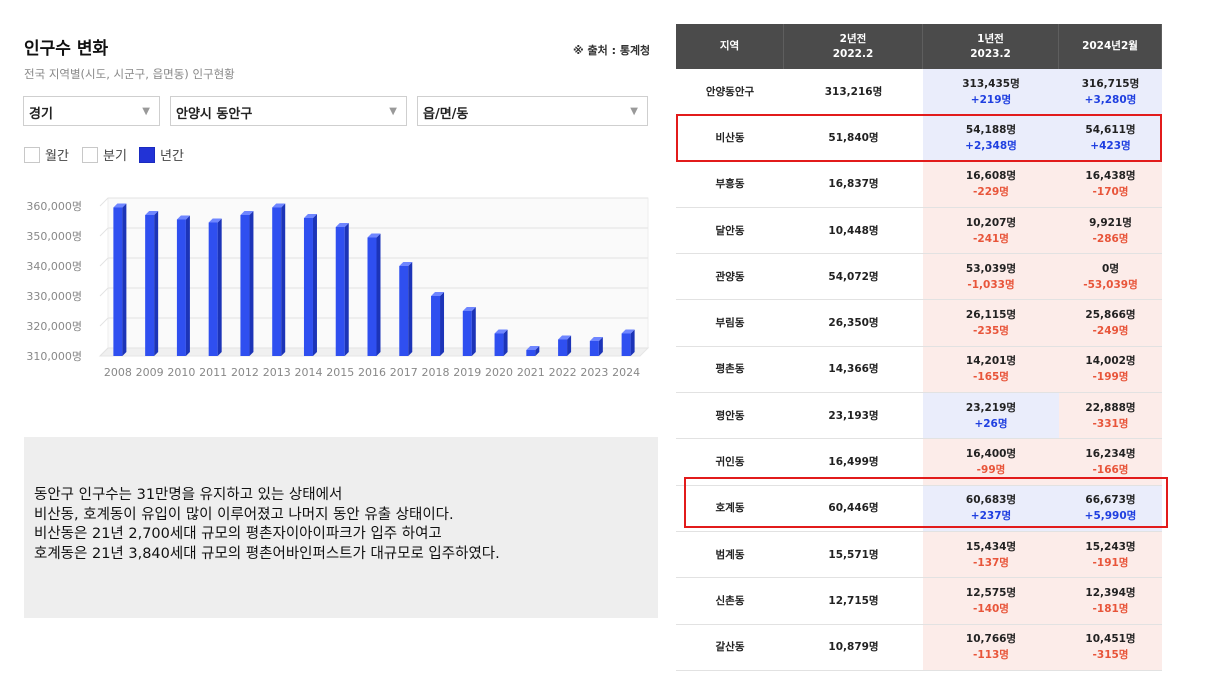 The image size is (1216, 684). Describe the element at coordinates (91, 111) in the screenshot. I see `province-select: 경기 ▼` at that location.